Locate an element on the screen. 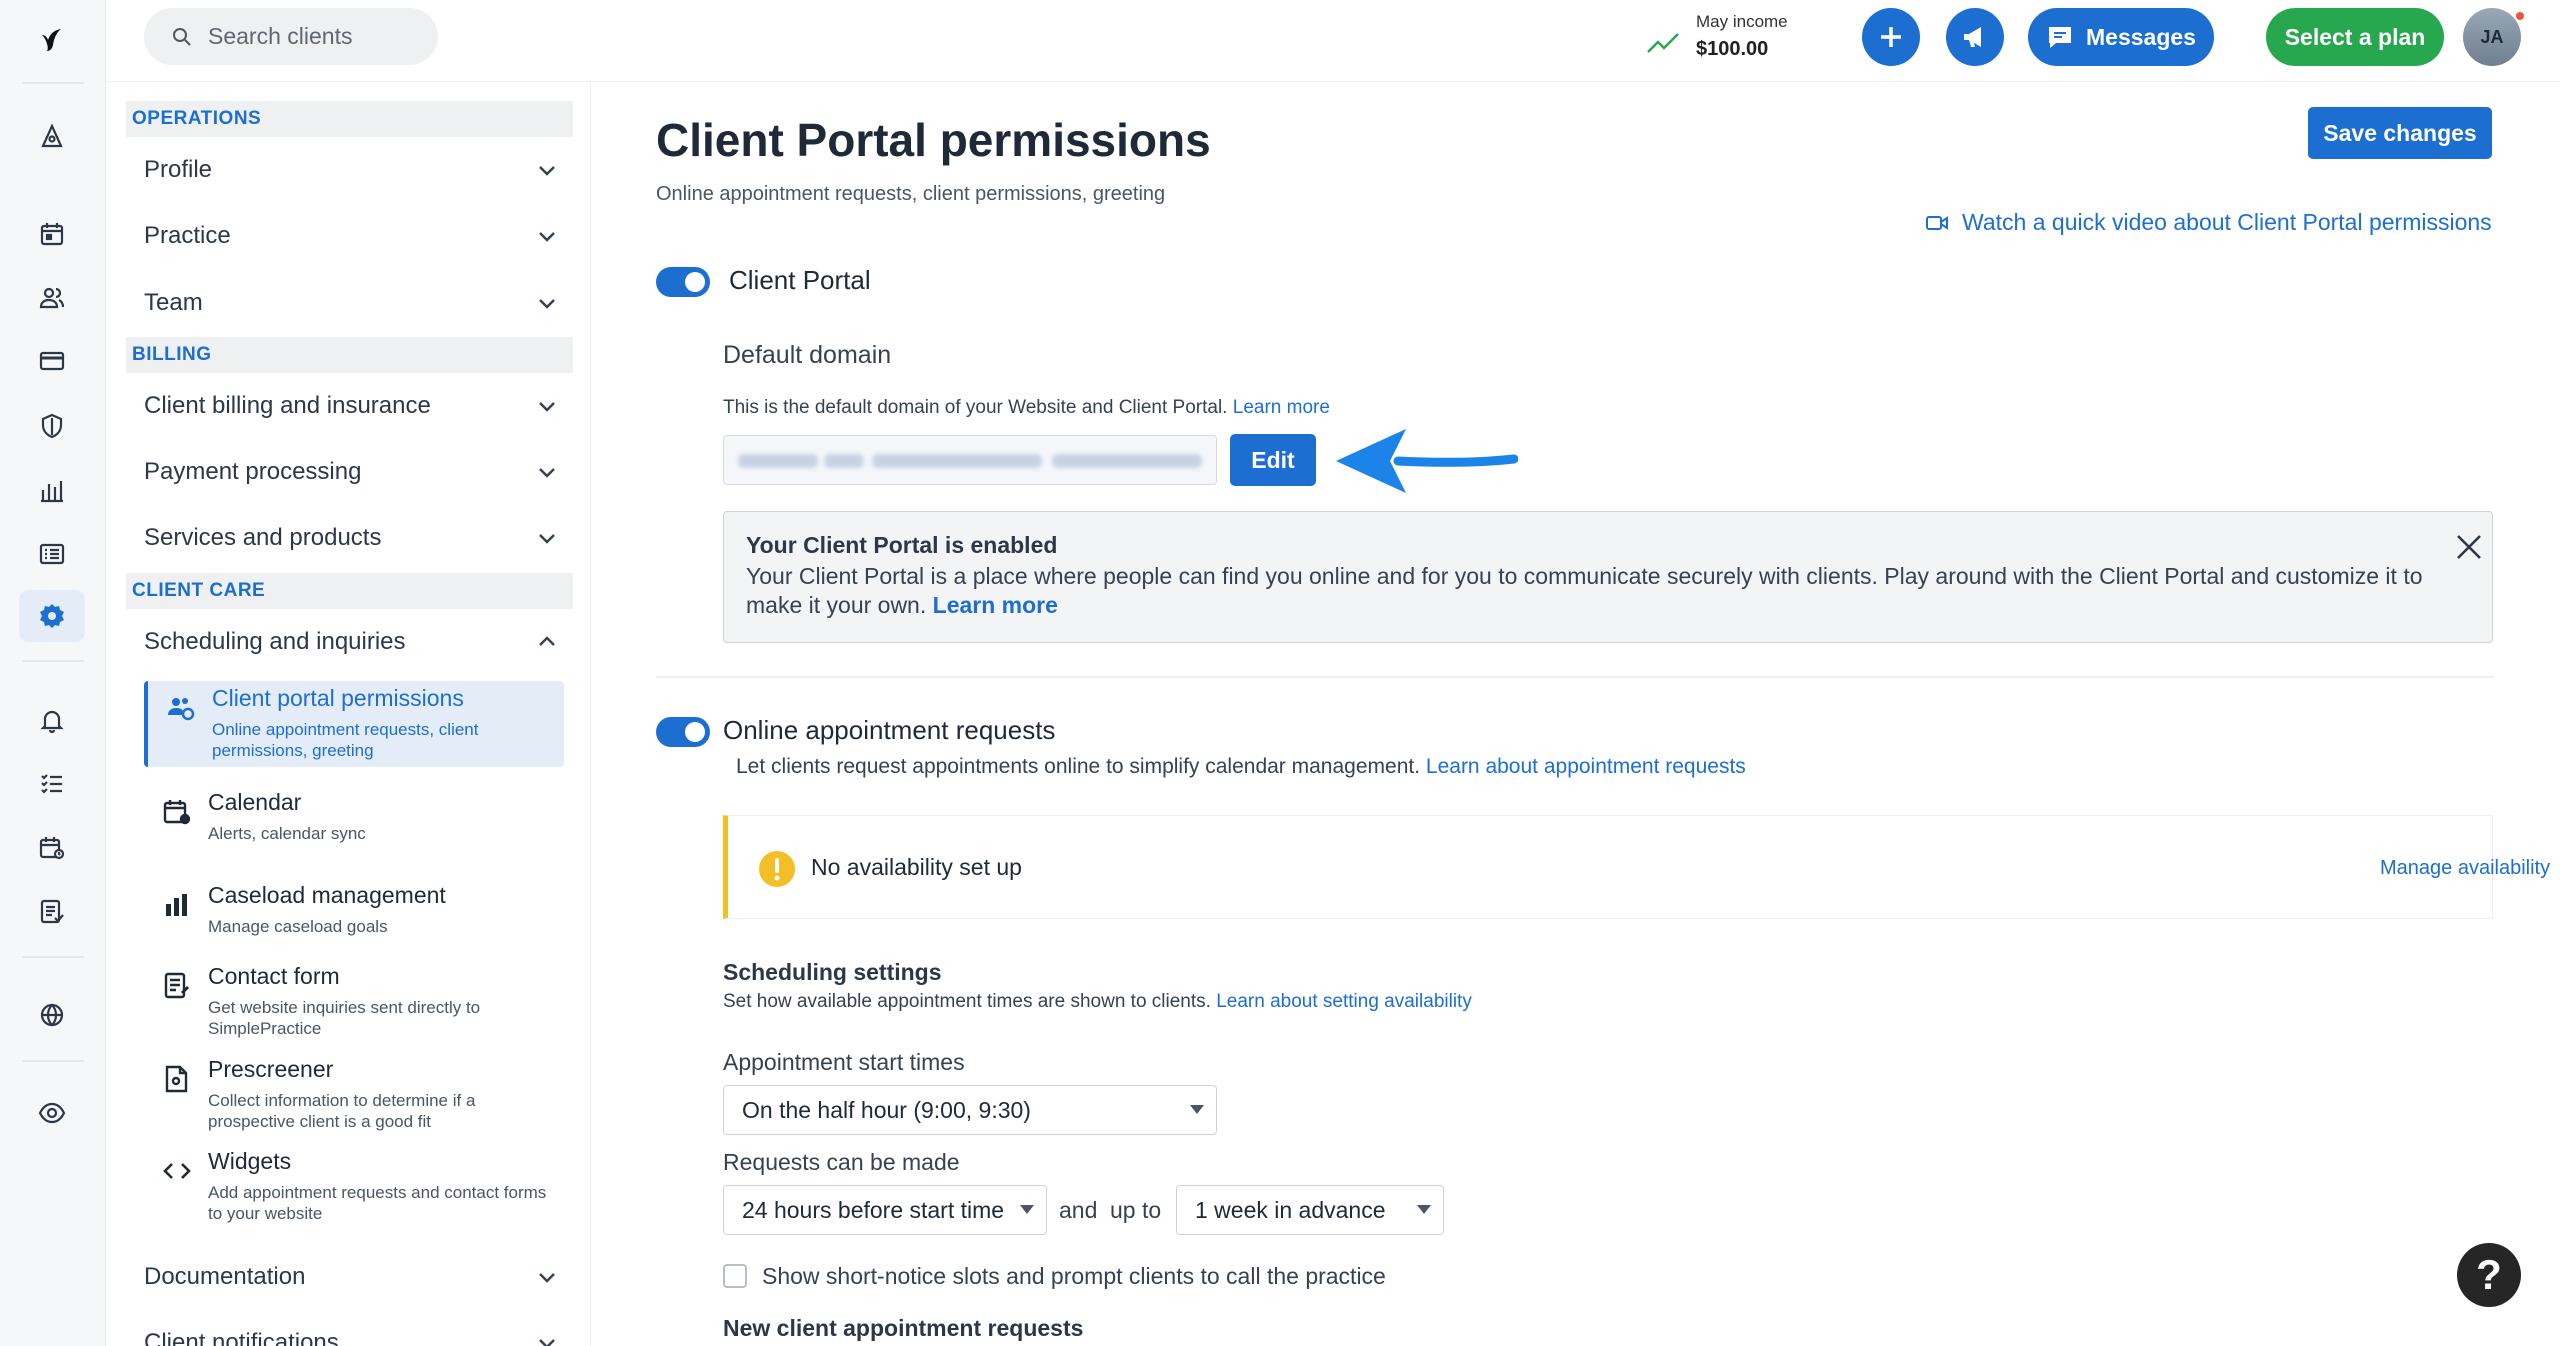  manage-availability-link: Manage availability is located at coordinates (2465, 868).